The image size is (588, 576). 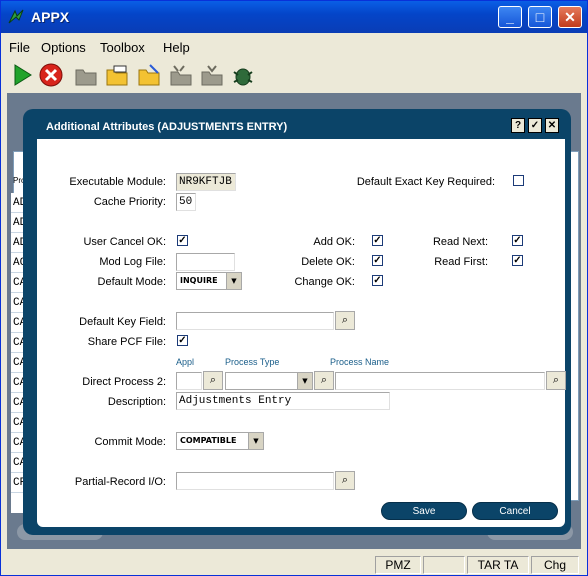 I want to click on default-key-field, so click(x=255, y=321).